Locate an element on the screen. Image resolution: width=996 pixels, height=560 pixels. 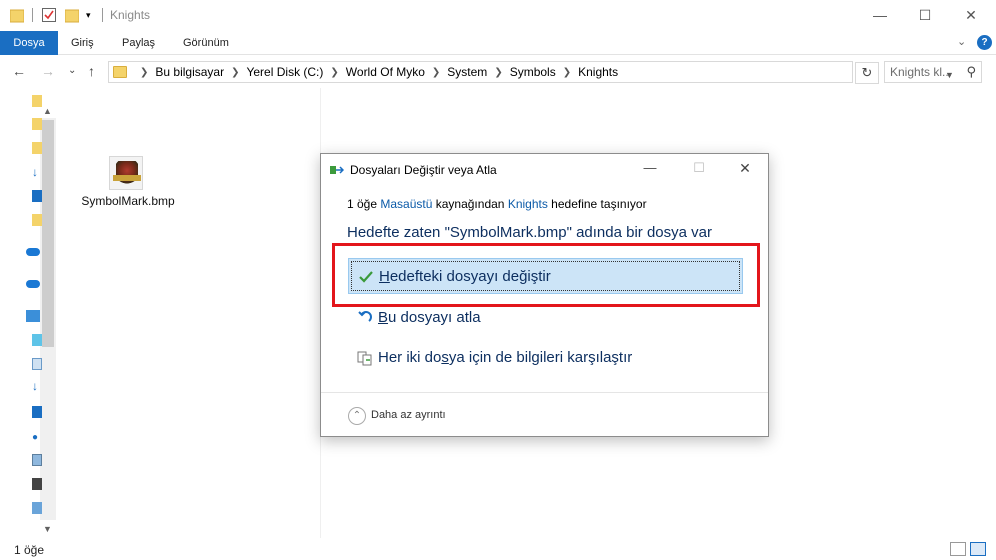
navigation-pane: ▲ ▼ ↓ ↓ ● is located at coordinates (28, 313).